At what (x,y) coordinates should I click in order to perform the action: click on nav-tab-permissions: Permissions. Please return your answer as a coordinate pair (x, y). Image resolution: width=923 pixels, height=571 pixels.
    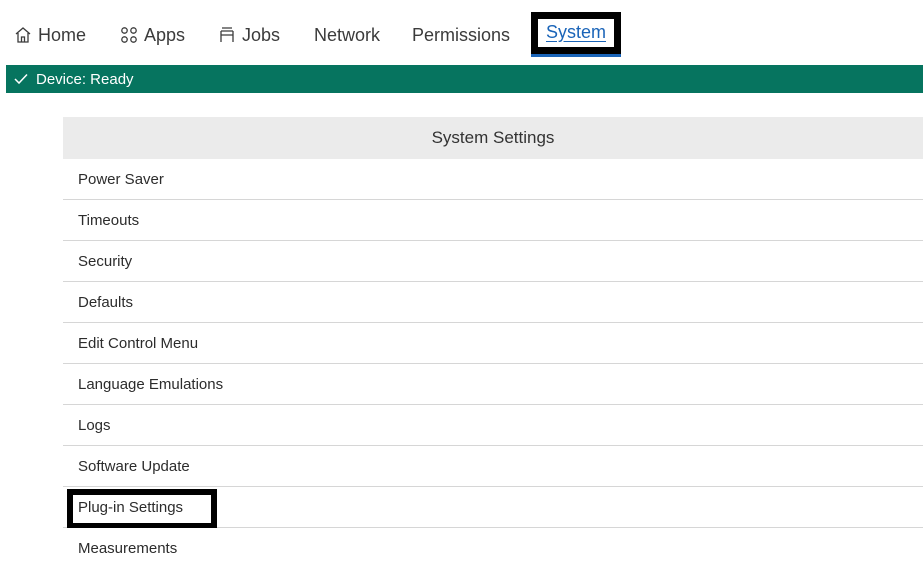
    Looking at the image, I should click on (461, 35).